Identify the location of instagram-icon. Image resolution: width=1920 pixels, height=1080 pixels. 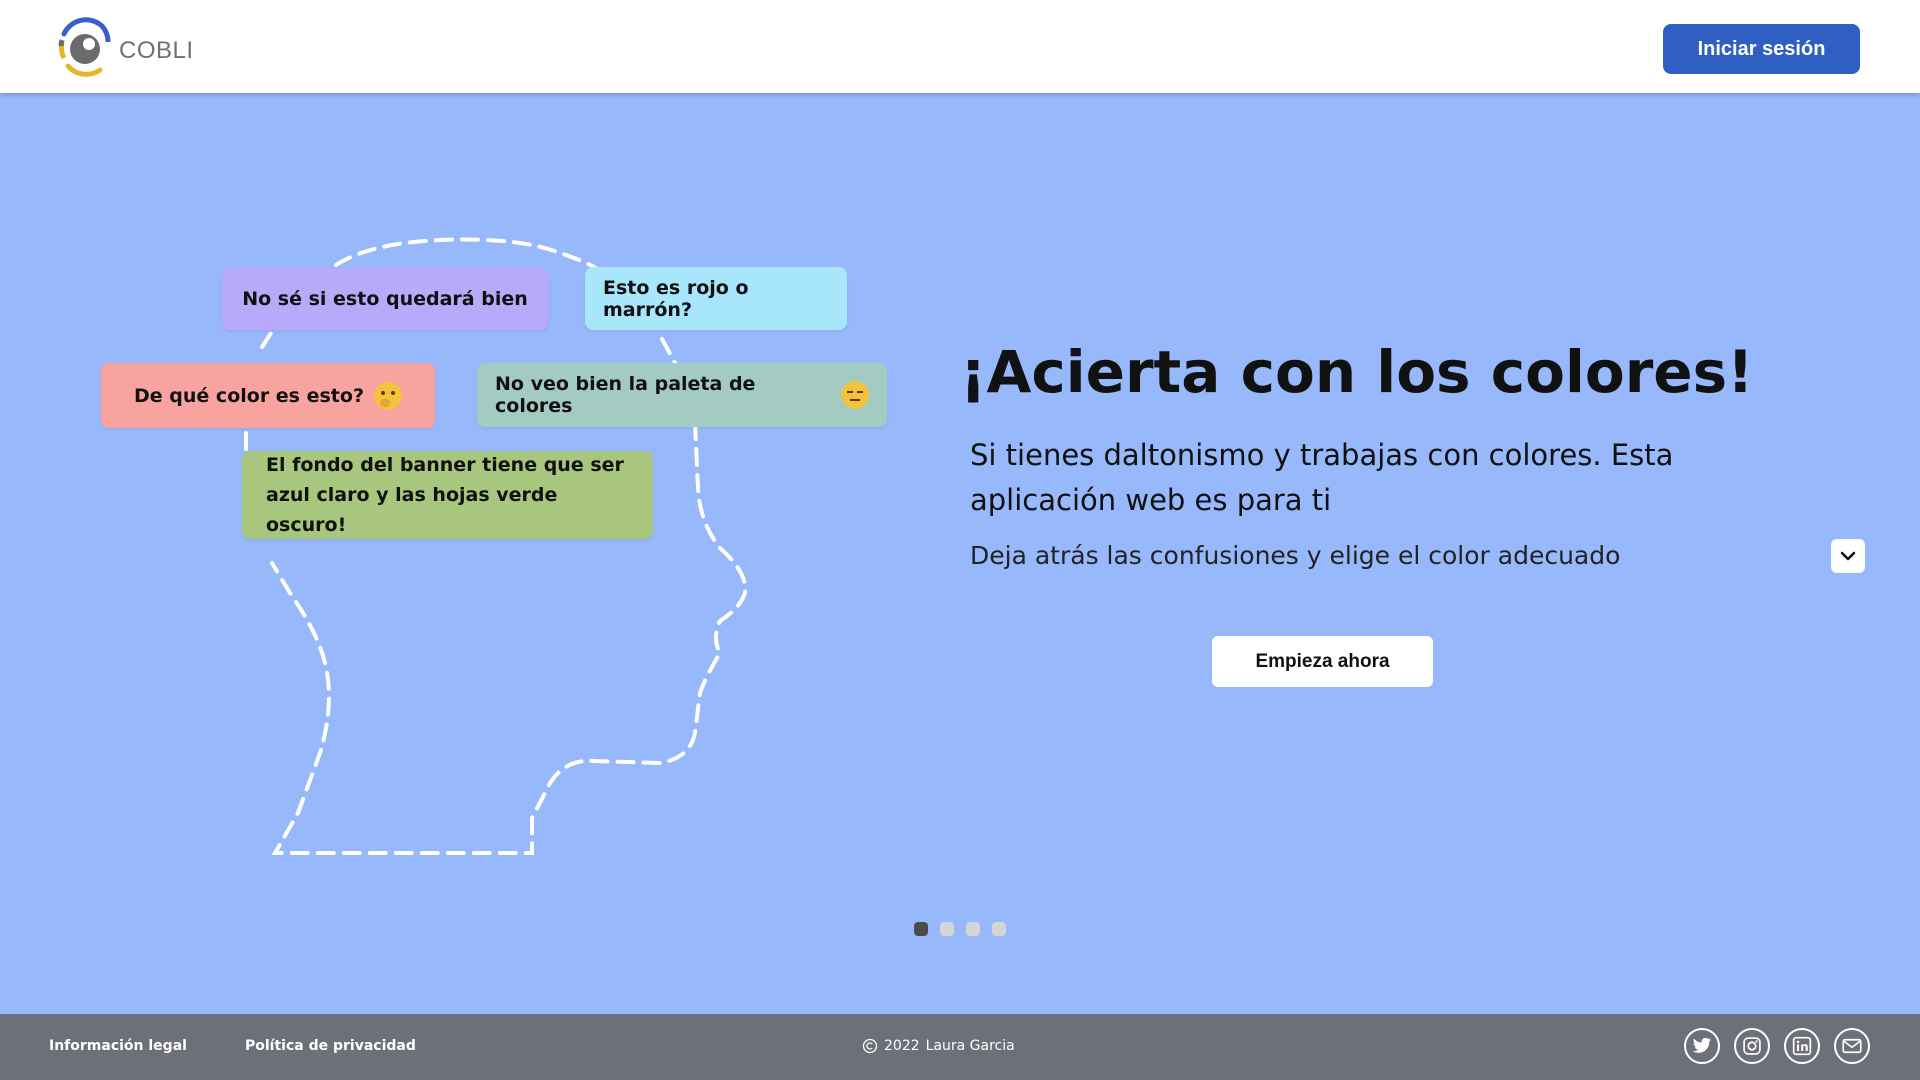
(1752, 1046).